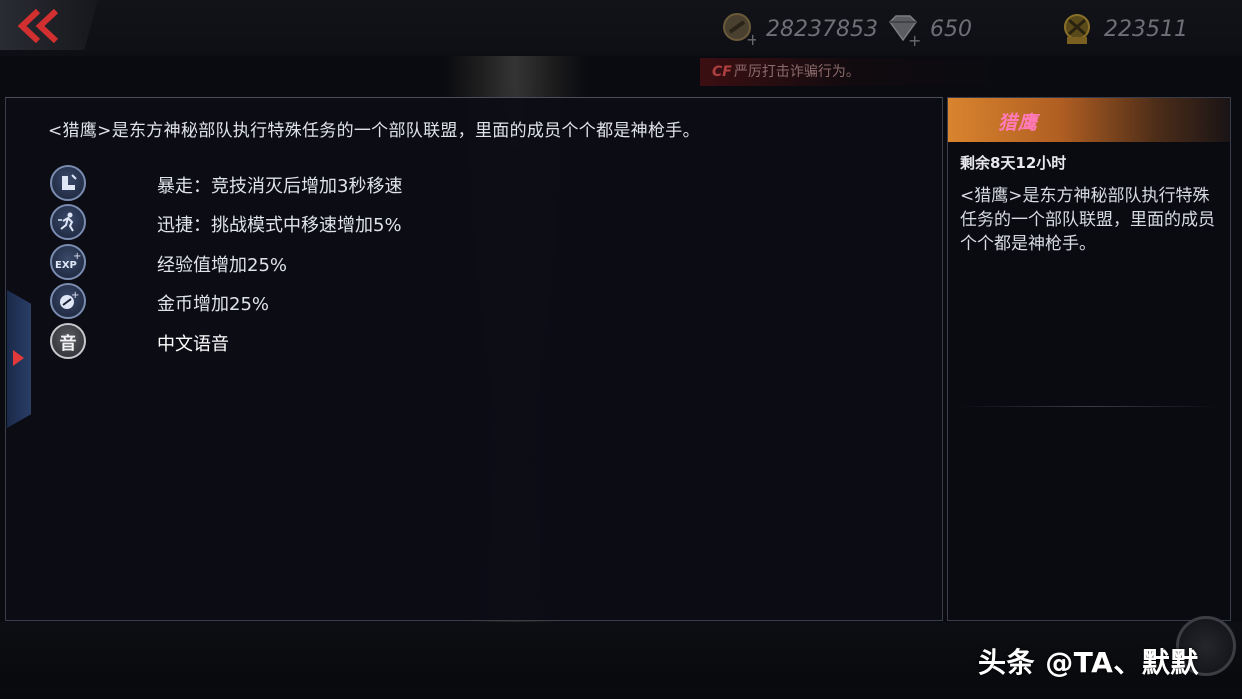  I want to click on notice-text: 严厉打击诈骗行为。, so click(796, 72).